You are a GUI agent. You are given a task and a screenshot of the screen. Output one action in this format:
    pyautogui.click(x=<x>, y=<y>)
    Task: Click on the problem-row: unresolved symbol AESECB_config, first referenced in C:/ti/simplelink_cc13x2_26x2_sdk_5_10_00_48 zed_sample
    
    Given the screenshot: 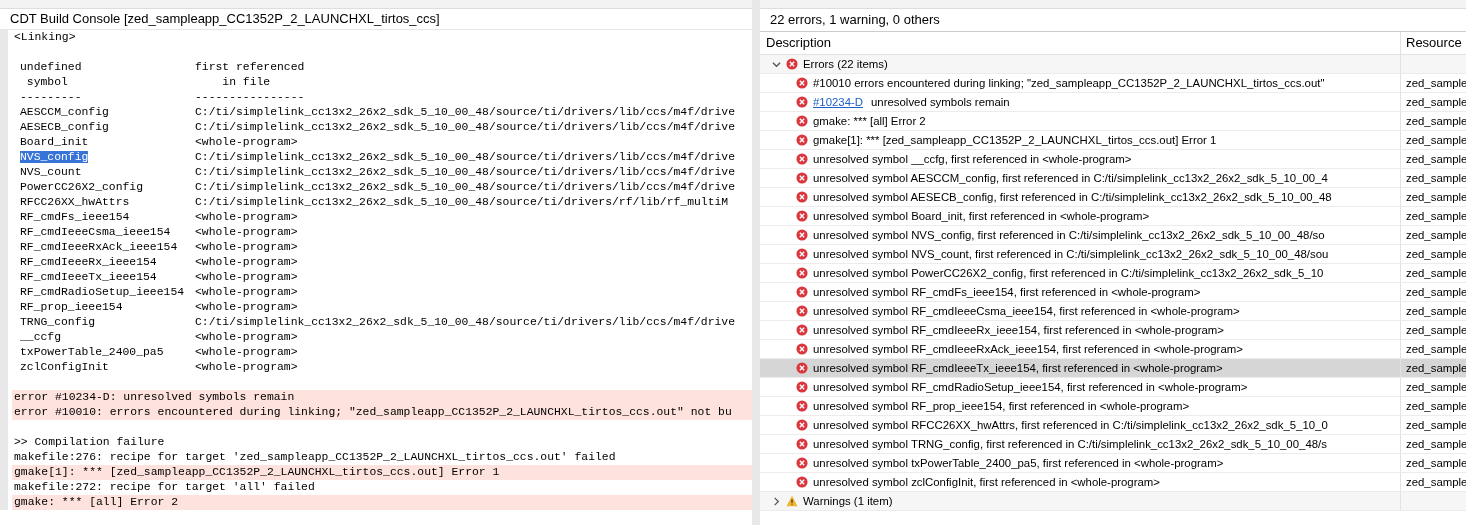 What is the action you would take?
    pyautogui.click(x=1113, y=197)
    